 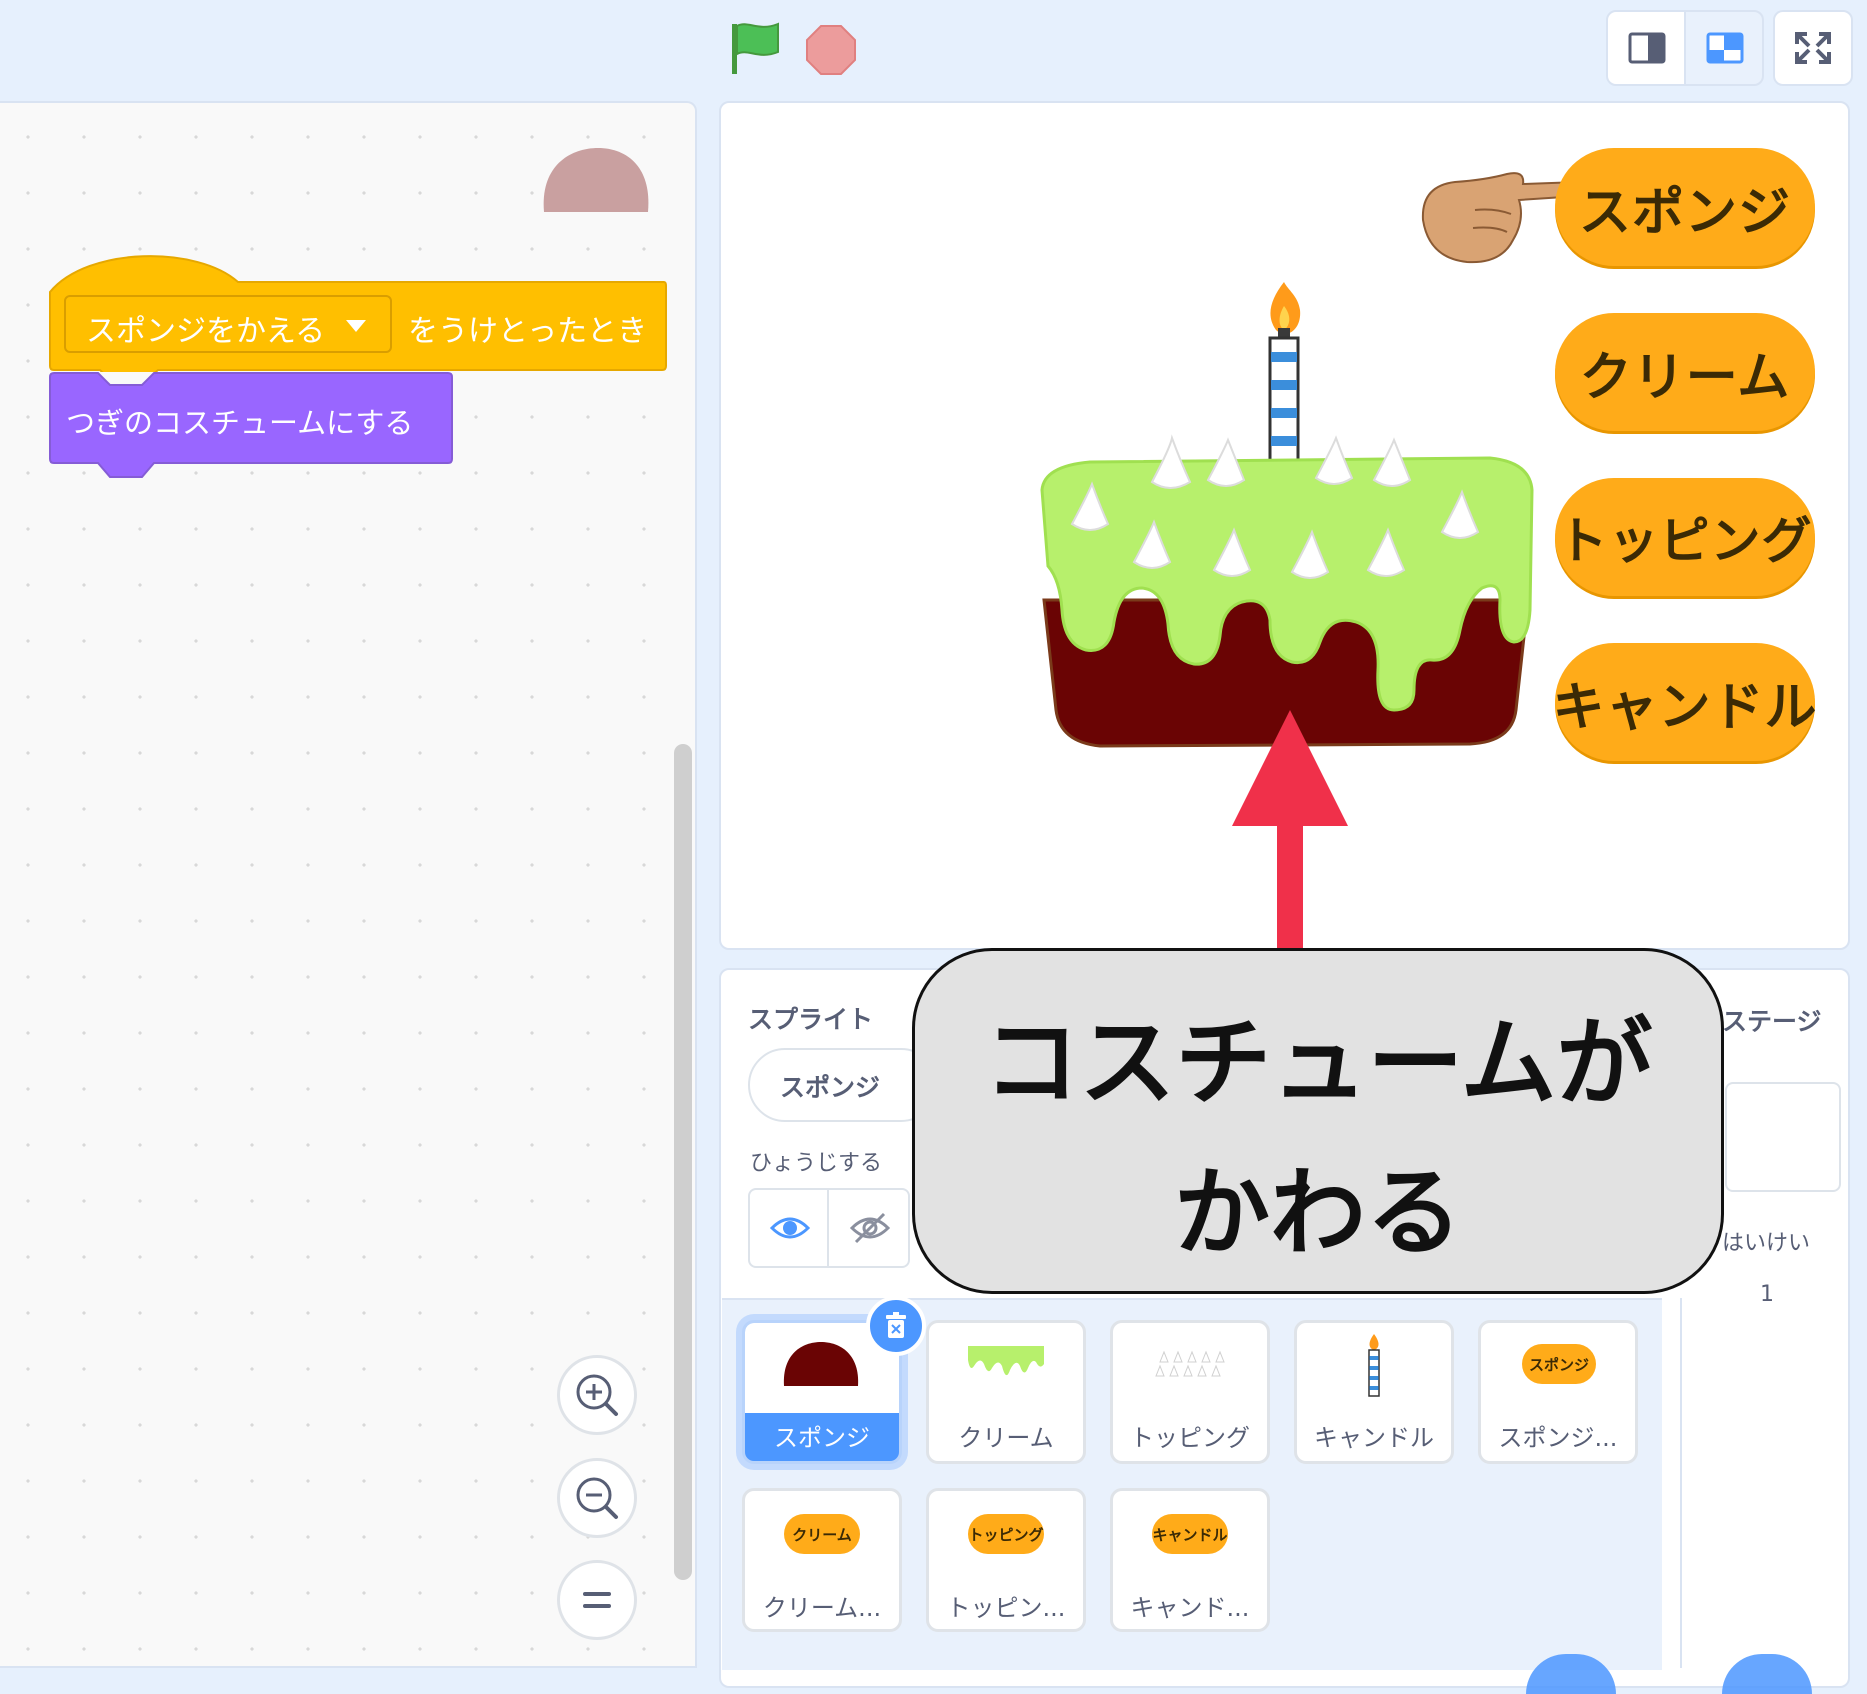 I want to click on green-flag-icon, so click(x=756, y=48).